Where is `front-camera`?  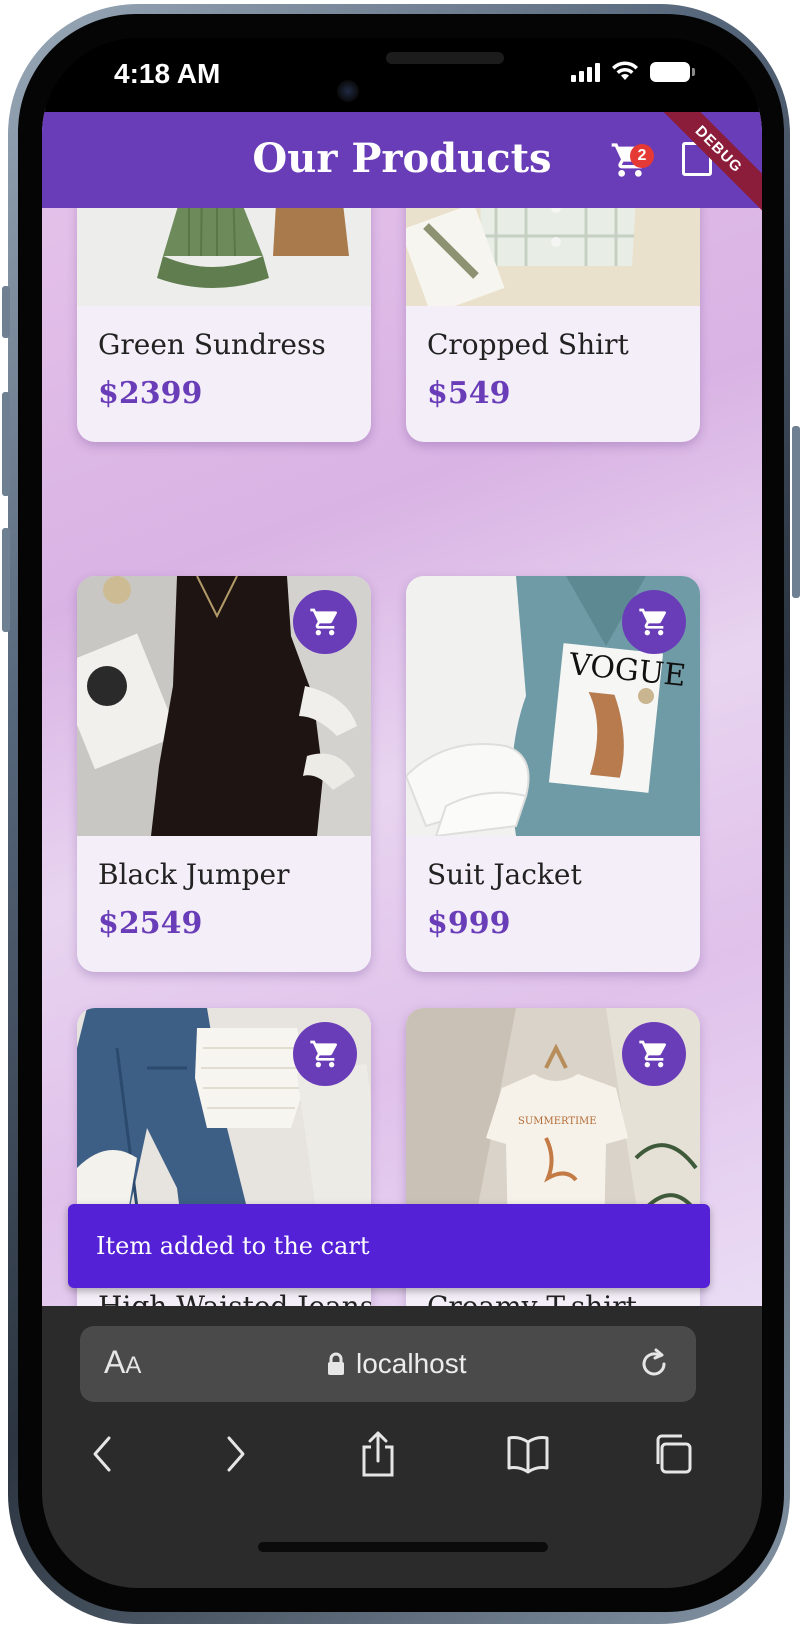
front-camera is located at coordinates (348, 91).